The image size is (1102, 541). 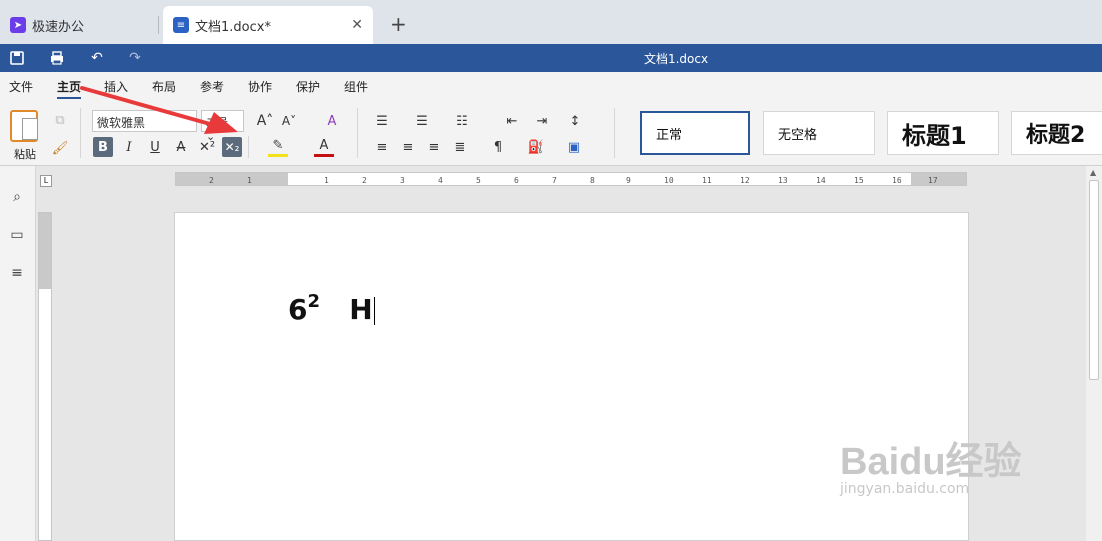 I want to click on ruler-margin-left, so click(x=232, y=179).